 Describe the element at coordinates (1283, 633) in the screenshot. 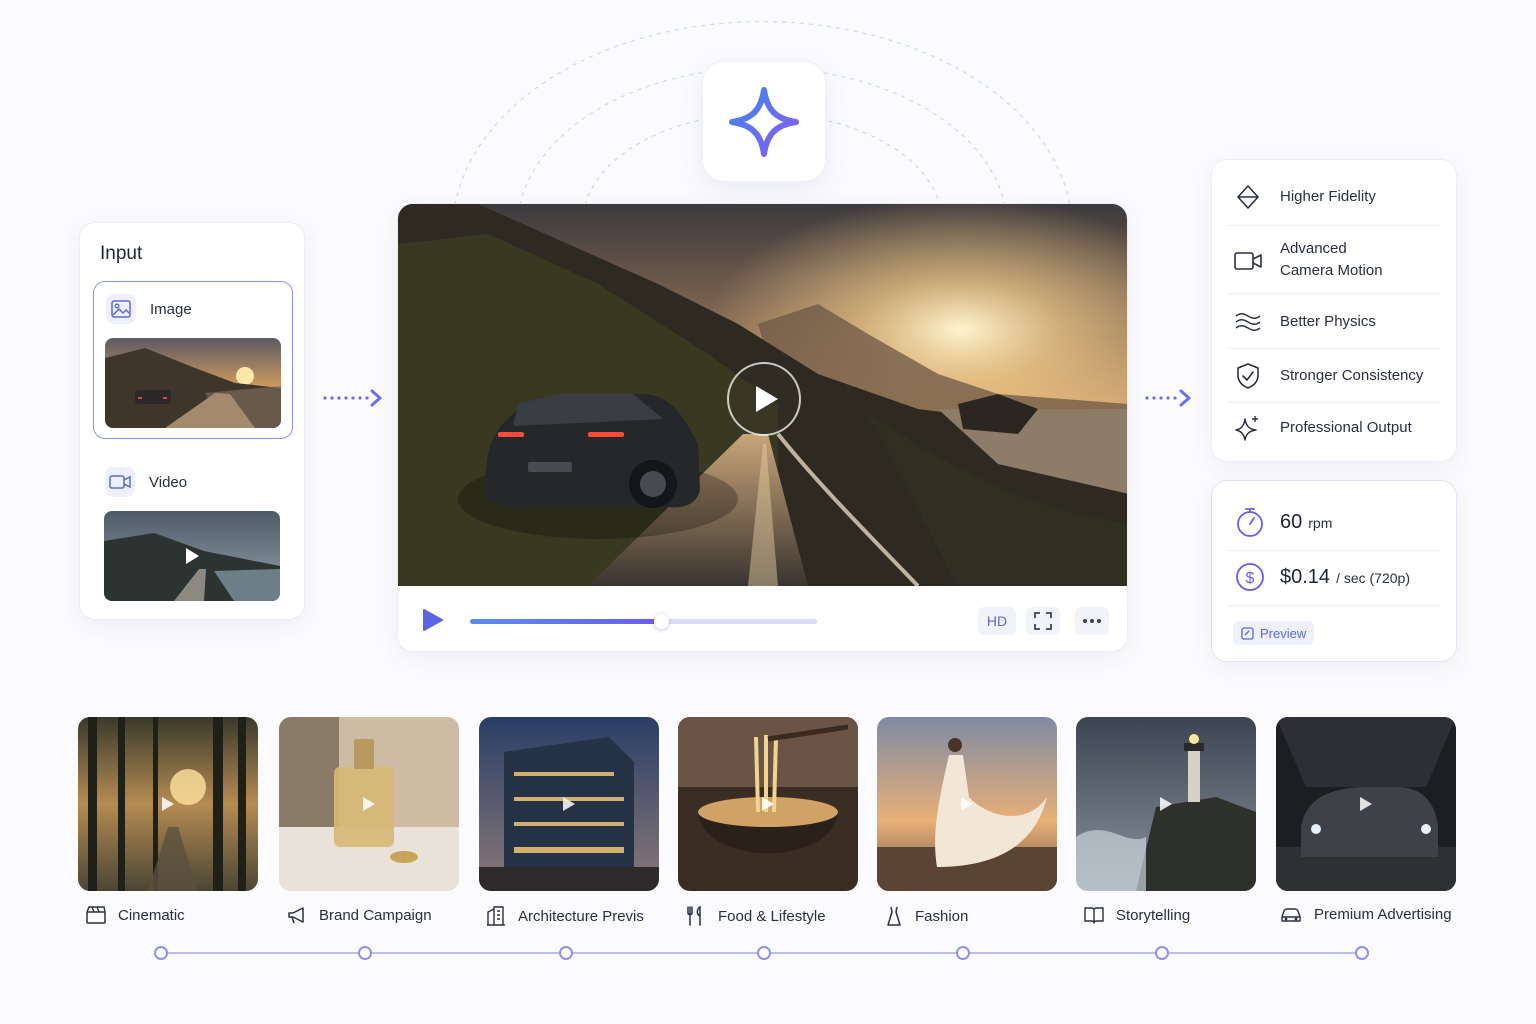

I see `preview-label: Preview` at that location.